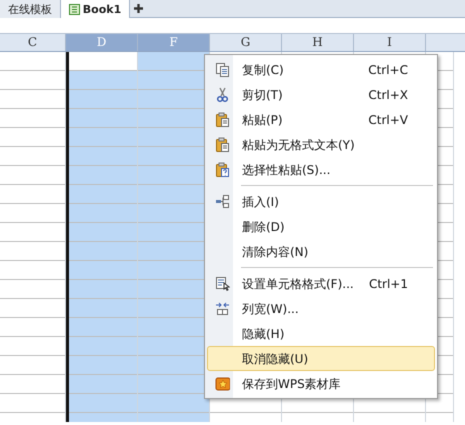  I want to click on menu-item: 保存到WPS素材库, so click(321, 383).